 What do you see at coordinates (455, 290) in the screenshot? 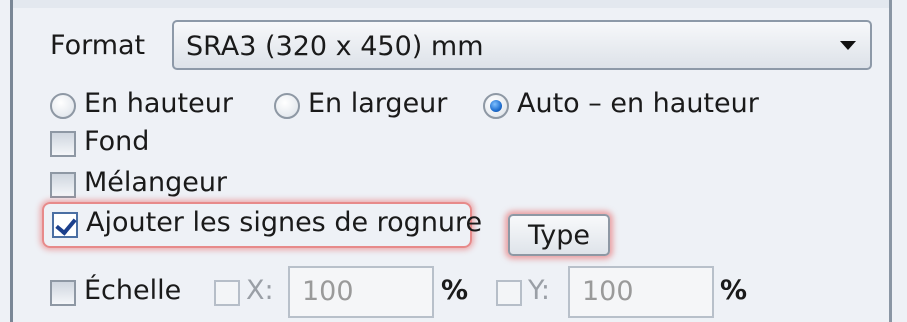
I see `x-percent-label: %` at bounding box center [455, 290].